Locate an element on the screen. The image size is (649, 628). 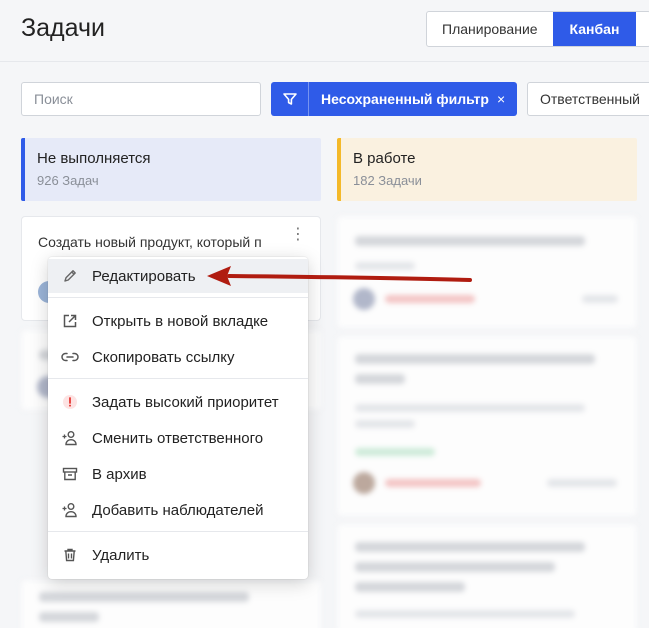
annotation-arrow-icon is located at coordinates (339, 276).